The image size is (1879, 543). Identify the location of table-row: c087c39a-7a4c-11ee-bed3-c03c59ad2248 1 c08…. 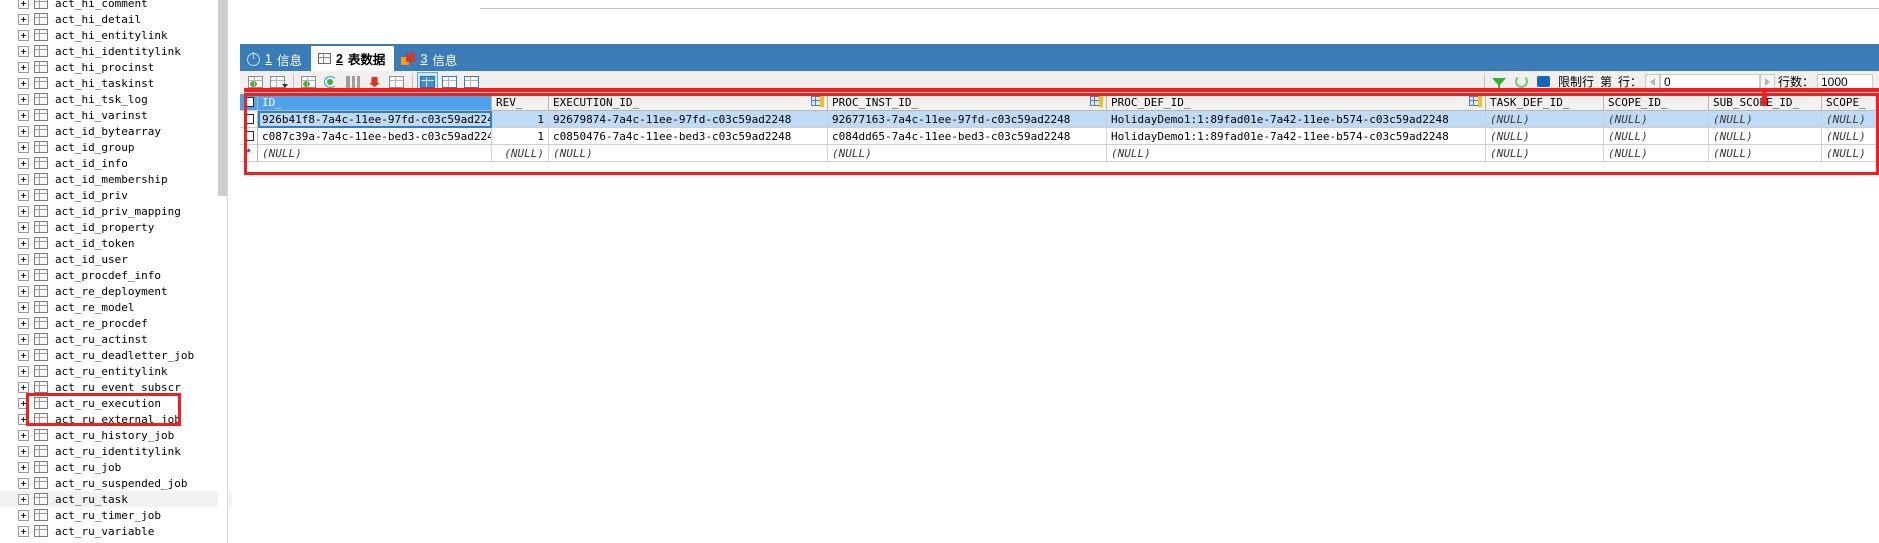
(1059, 136).